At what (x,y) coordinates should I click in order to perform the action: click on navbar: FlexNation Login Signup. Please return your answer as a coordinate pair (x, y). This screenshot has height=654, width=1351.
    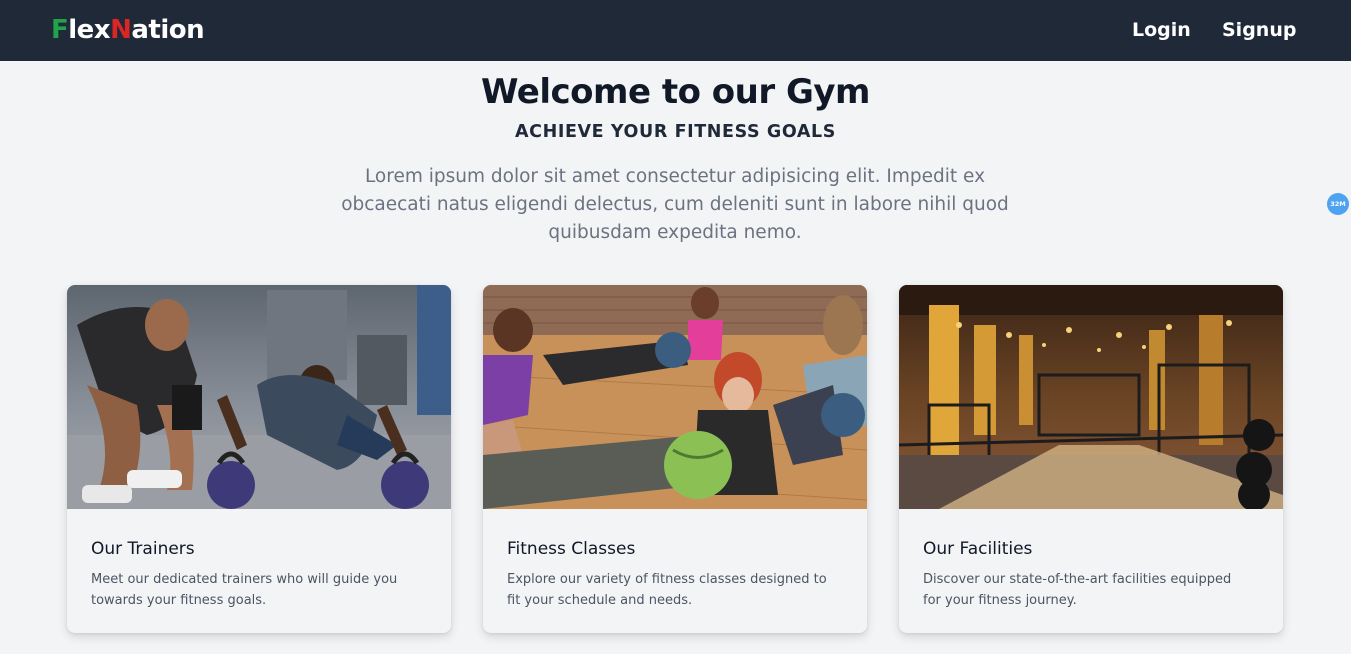
    Looking at the image, I should click on (675, 30).